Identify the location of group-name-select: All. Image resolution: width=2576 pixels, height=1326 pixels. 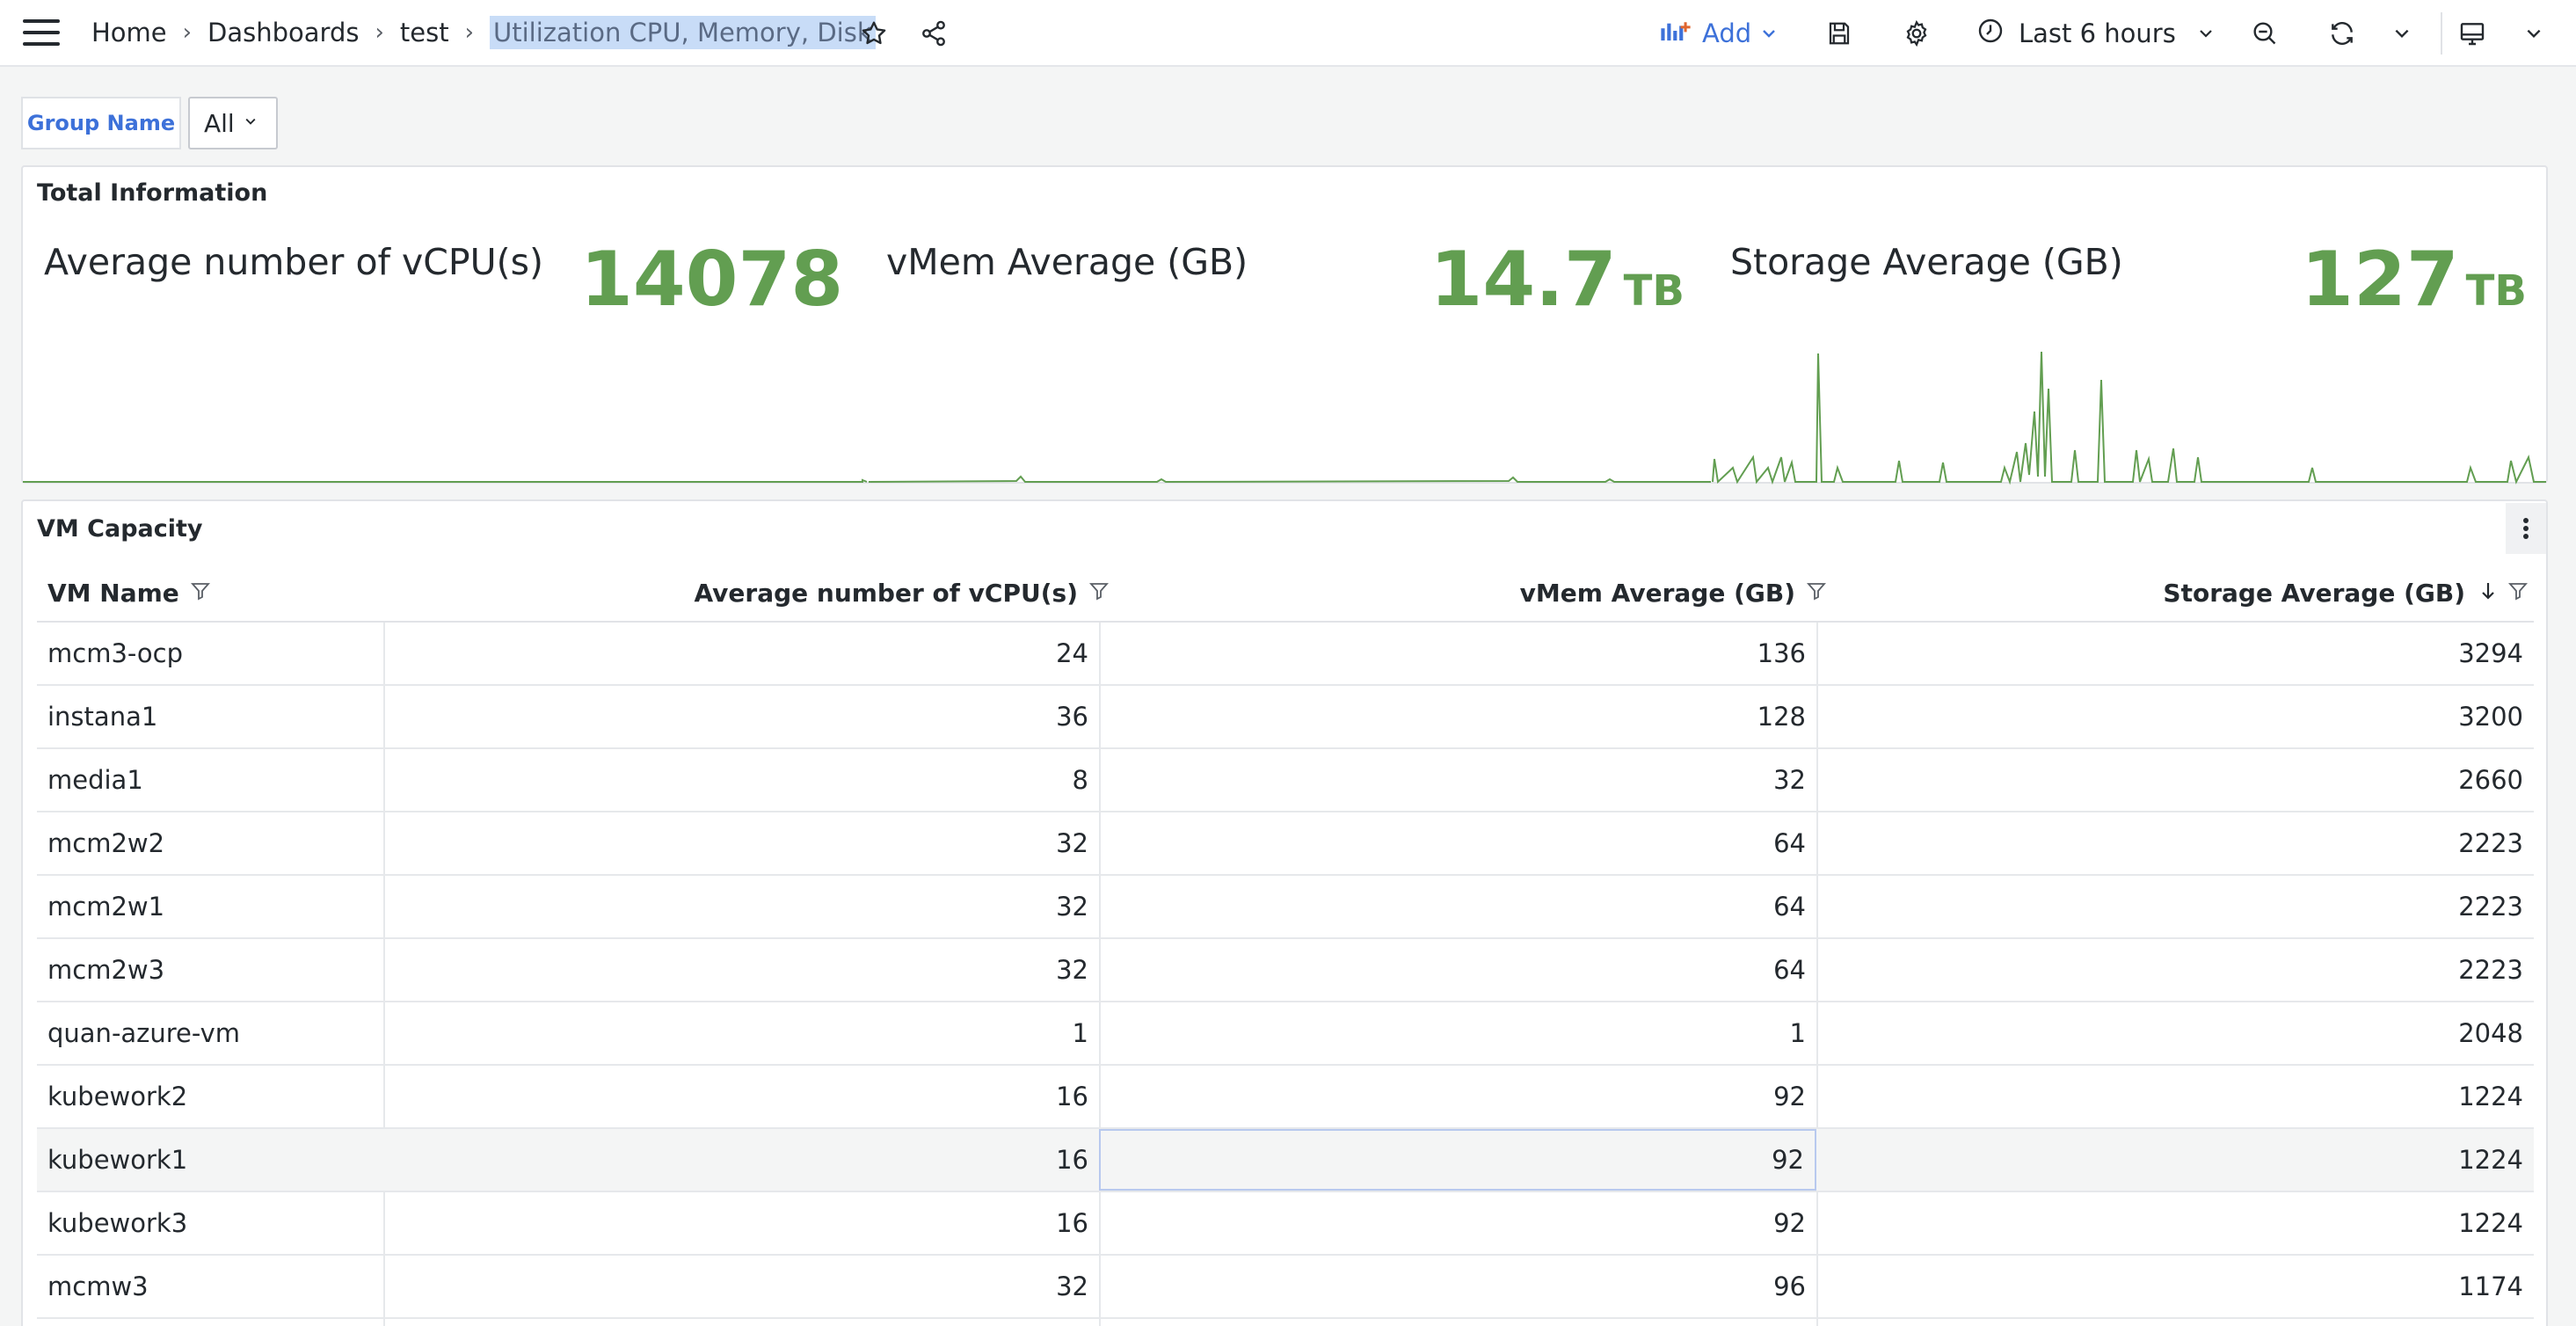
(233, 123).